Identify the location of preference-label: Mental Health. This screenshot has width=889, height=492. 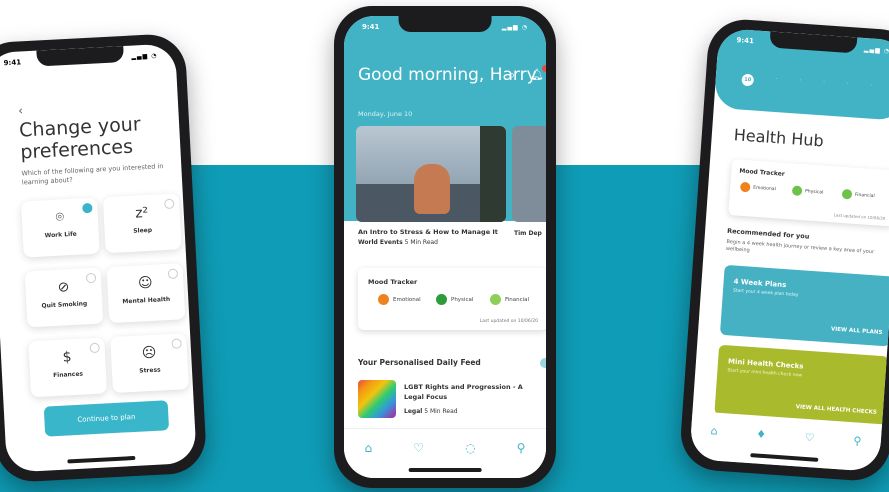
(146, 300).